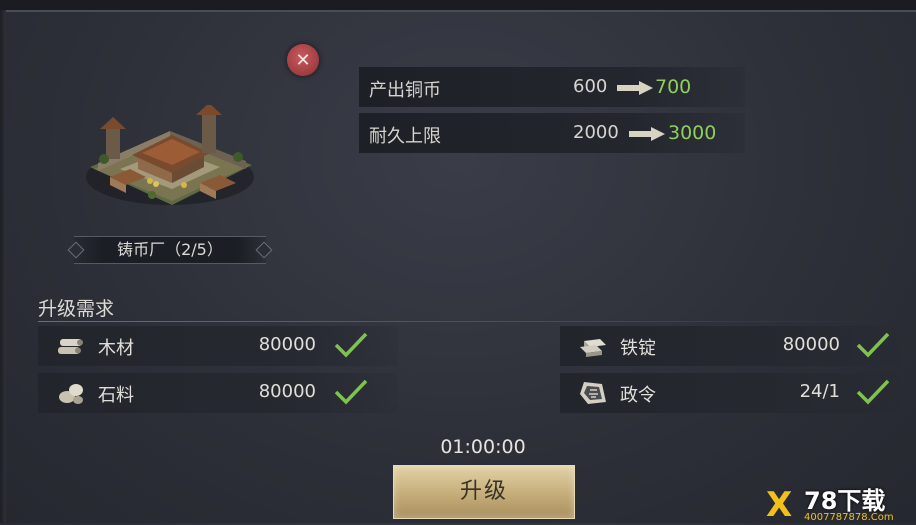 The height and width of the screenshot is (525, 916). What do you see at coordinates (116, 348) in the screenshot?
I see `requirement-name: 木材` at bounding box center [116, 348].